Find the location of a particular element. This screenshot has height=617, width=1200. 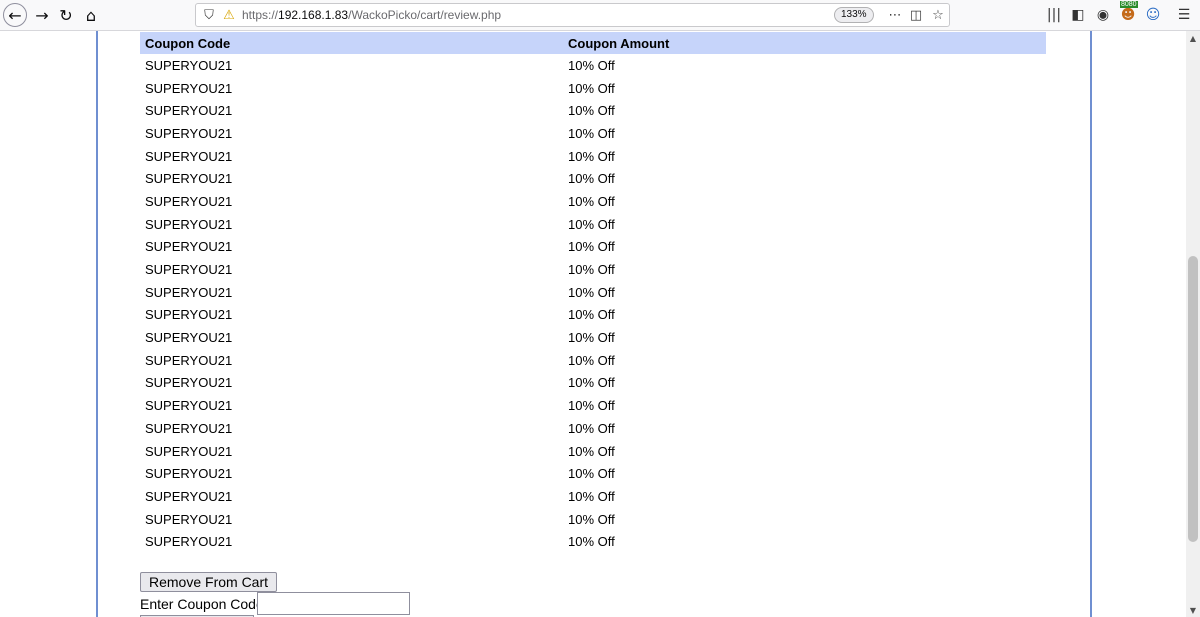

home-icon: ⌂ is located at coordinates (91, 15).